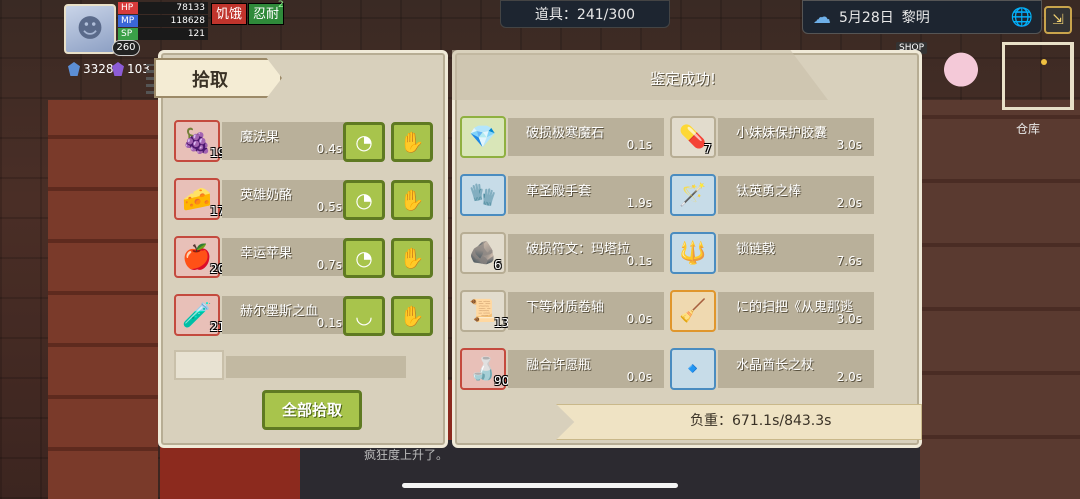  Describe the element at coordinates (693, 369) in the screenshot. I see `item-icon: 🔹` at that location.